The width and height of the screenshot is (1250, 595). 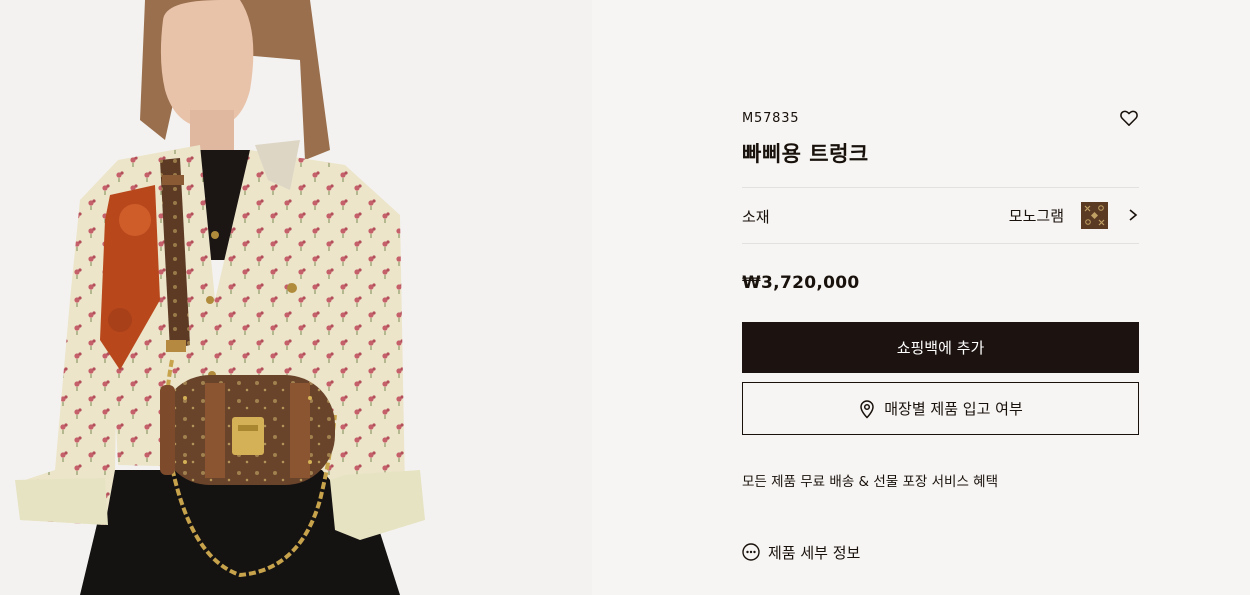 What do you see at coordinates (940, 243) in the screenshot?
I see `divider` at bounding box center [940, 243].